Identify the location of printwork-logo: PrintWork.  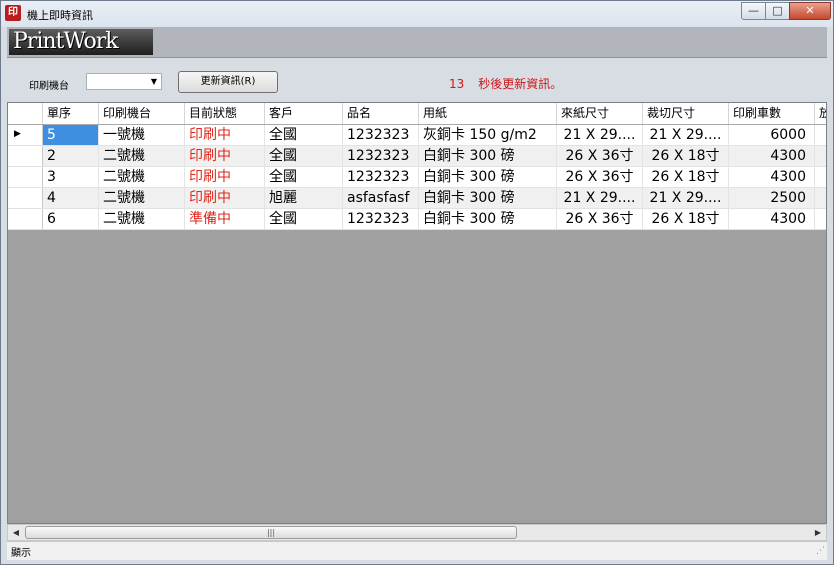
(81, 42).